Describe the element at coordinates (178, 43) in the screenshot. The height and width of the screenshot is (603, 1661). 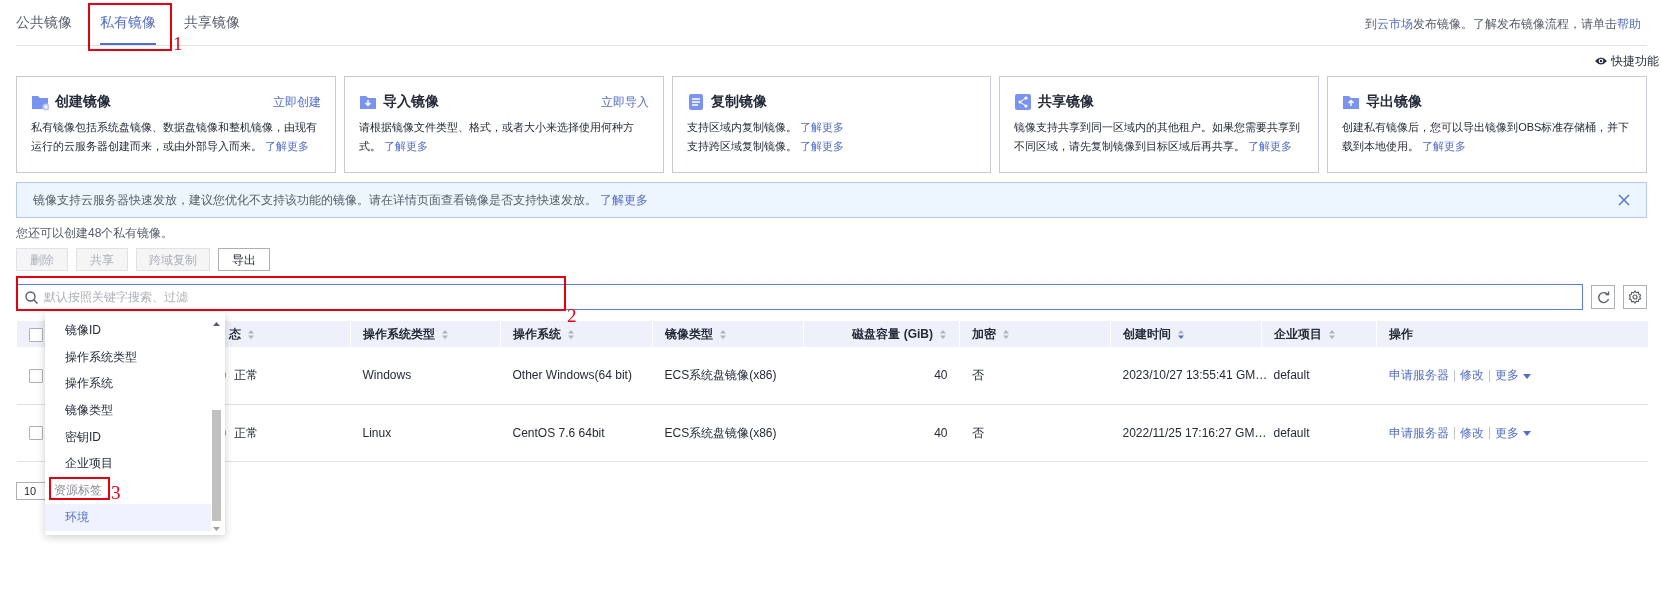
I see `annotation-number: 1` at that location.